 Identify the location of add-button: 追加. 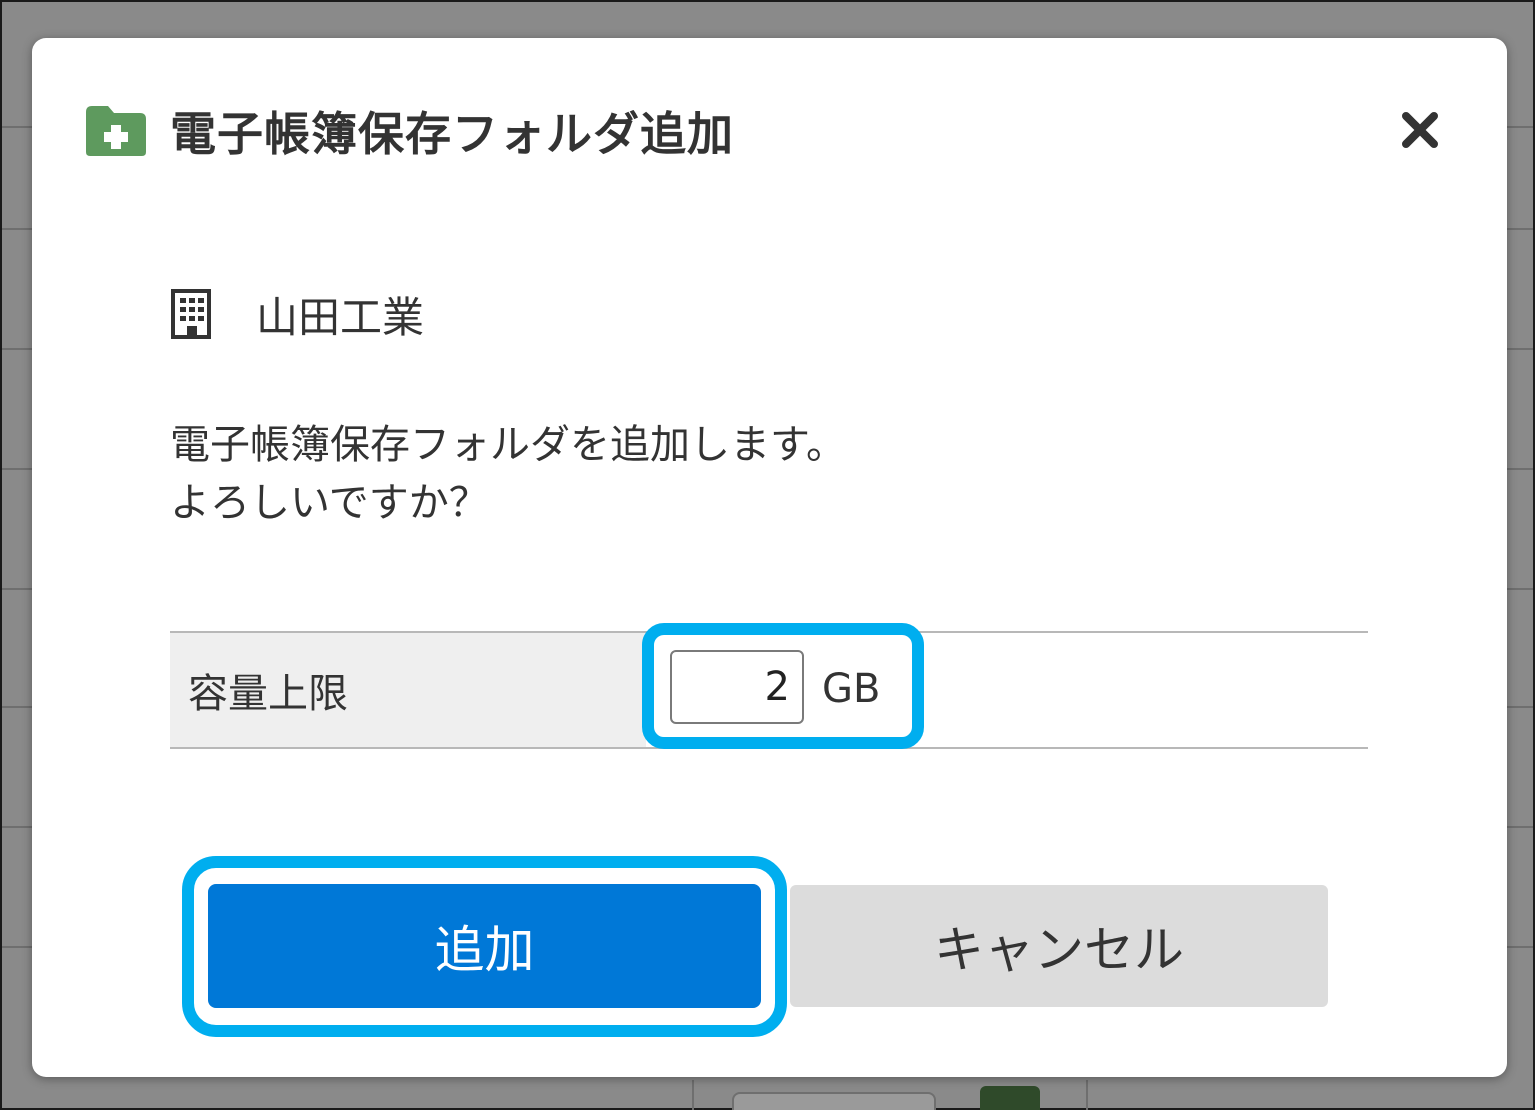
(484, 946).